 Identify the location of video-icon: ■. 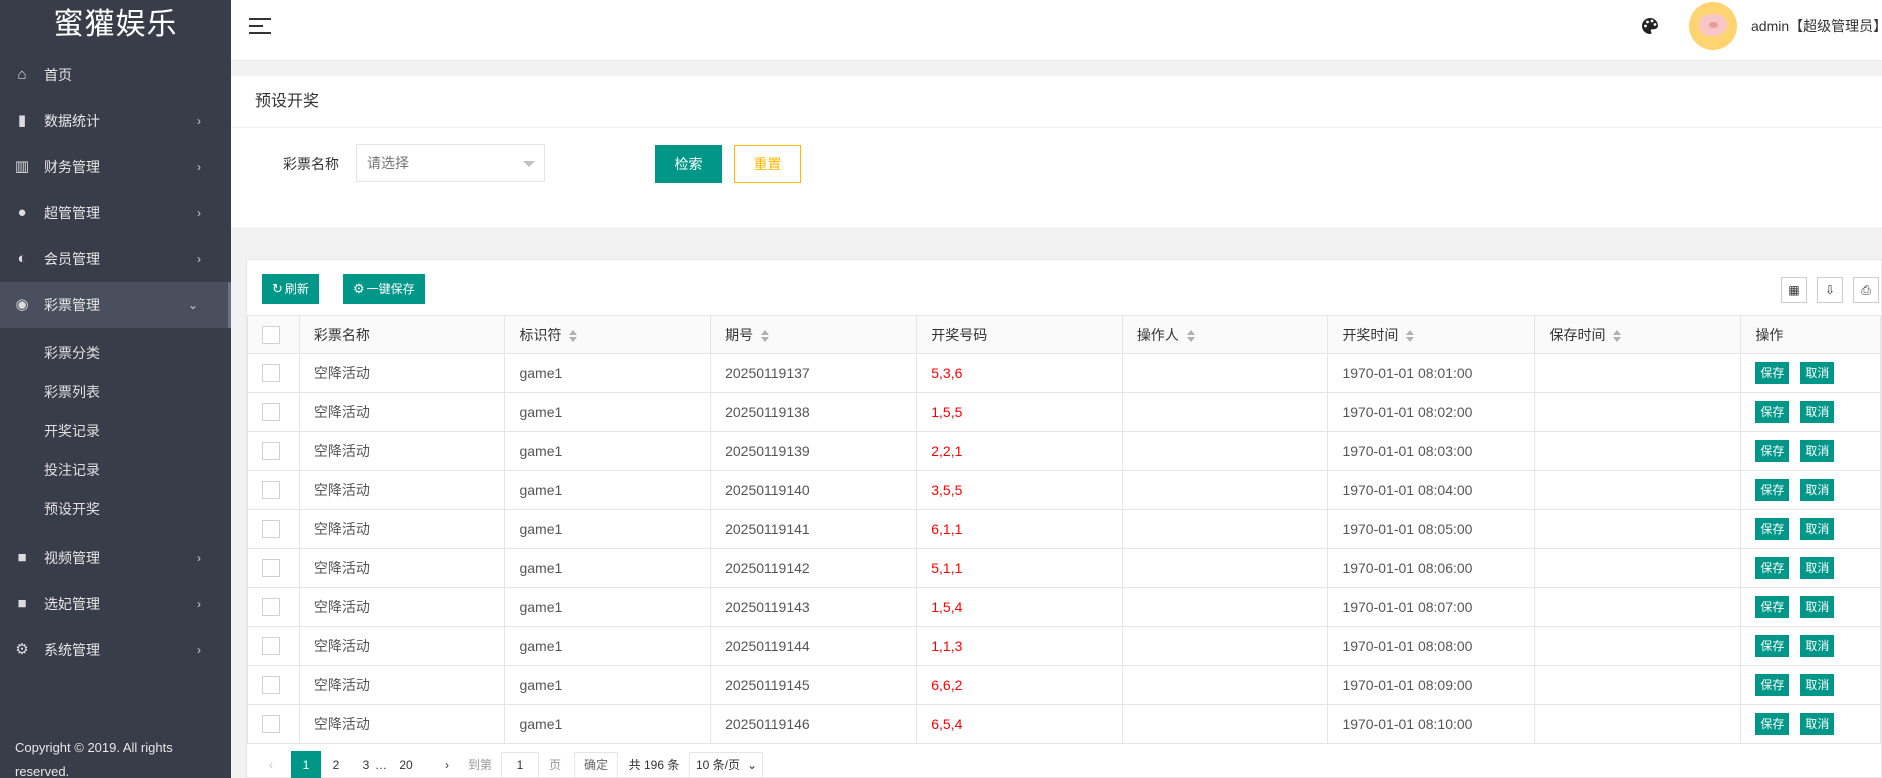
(22, 557).